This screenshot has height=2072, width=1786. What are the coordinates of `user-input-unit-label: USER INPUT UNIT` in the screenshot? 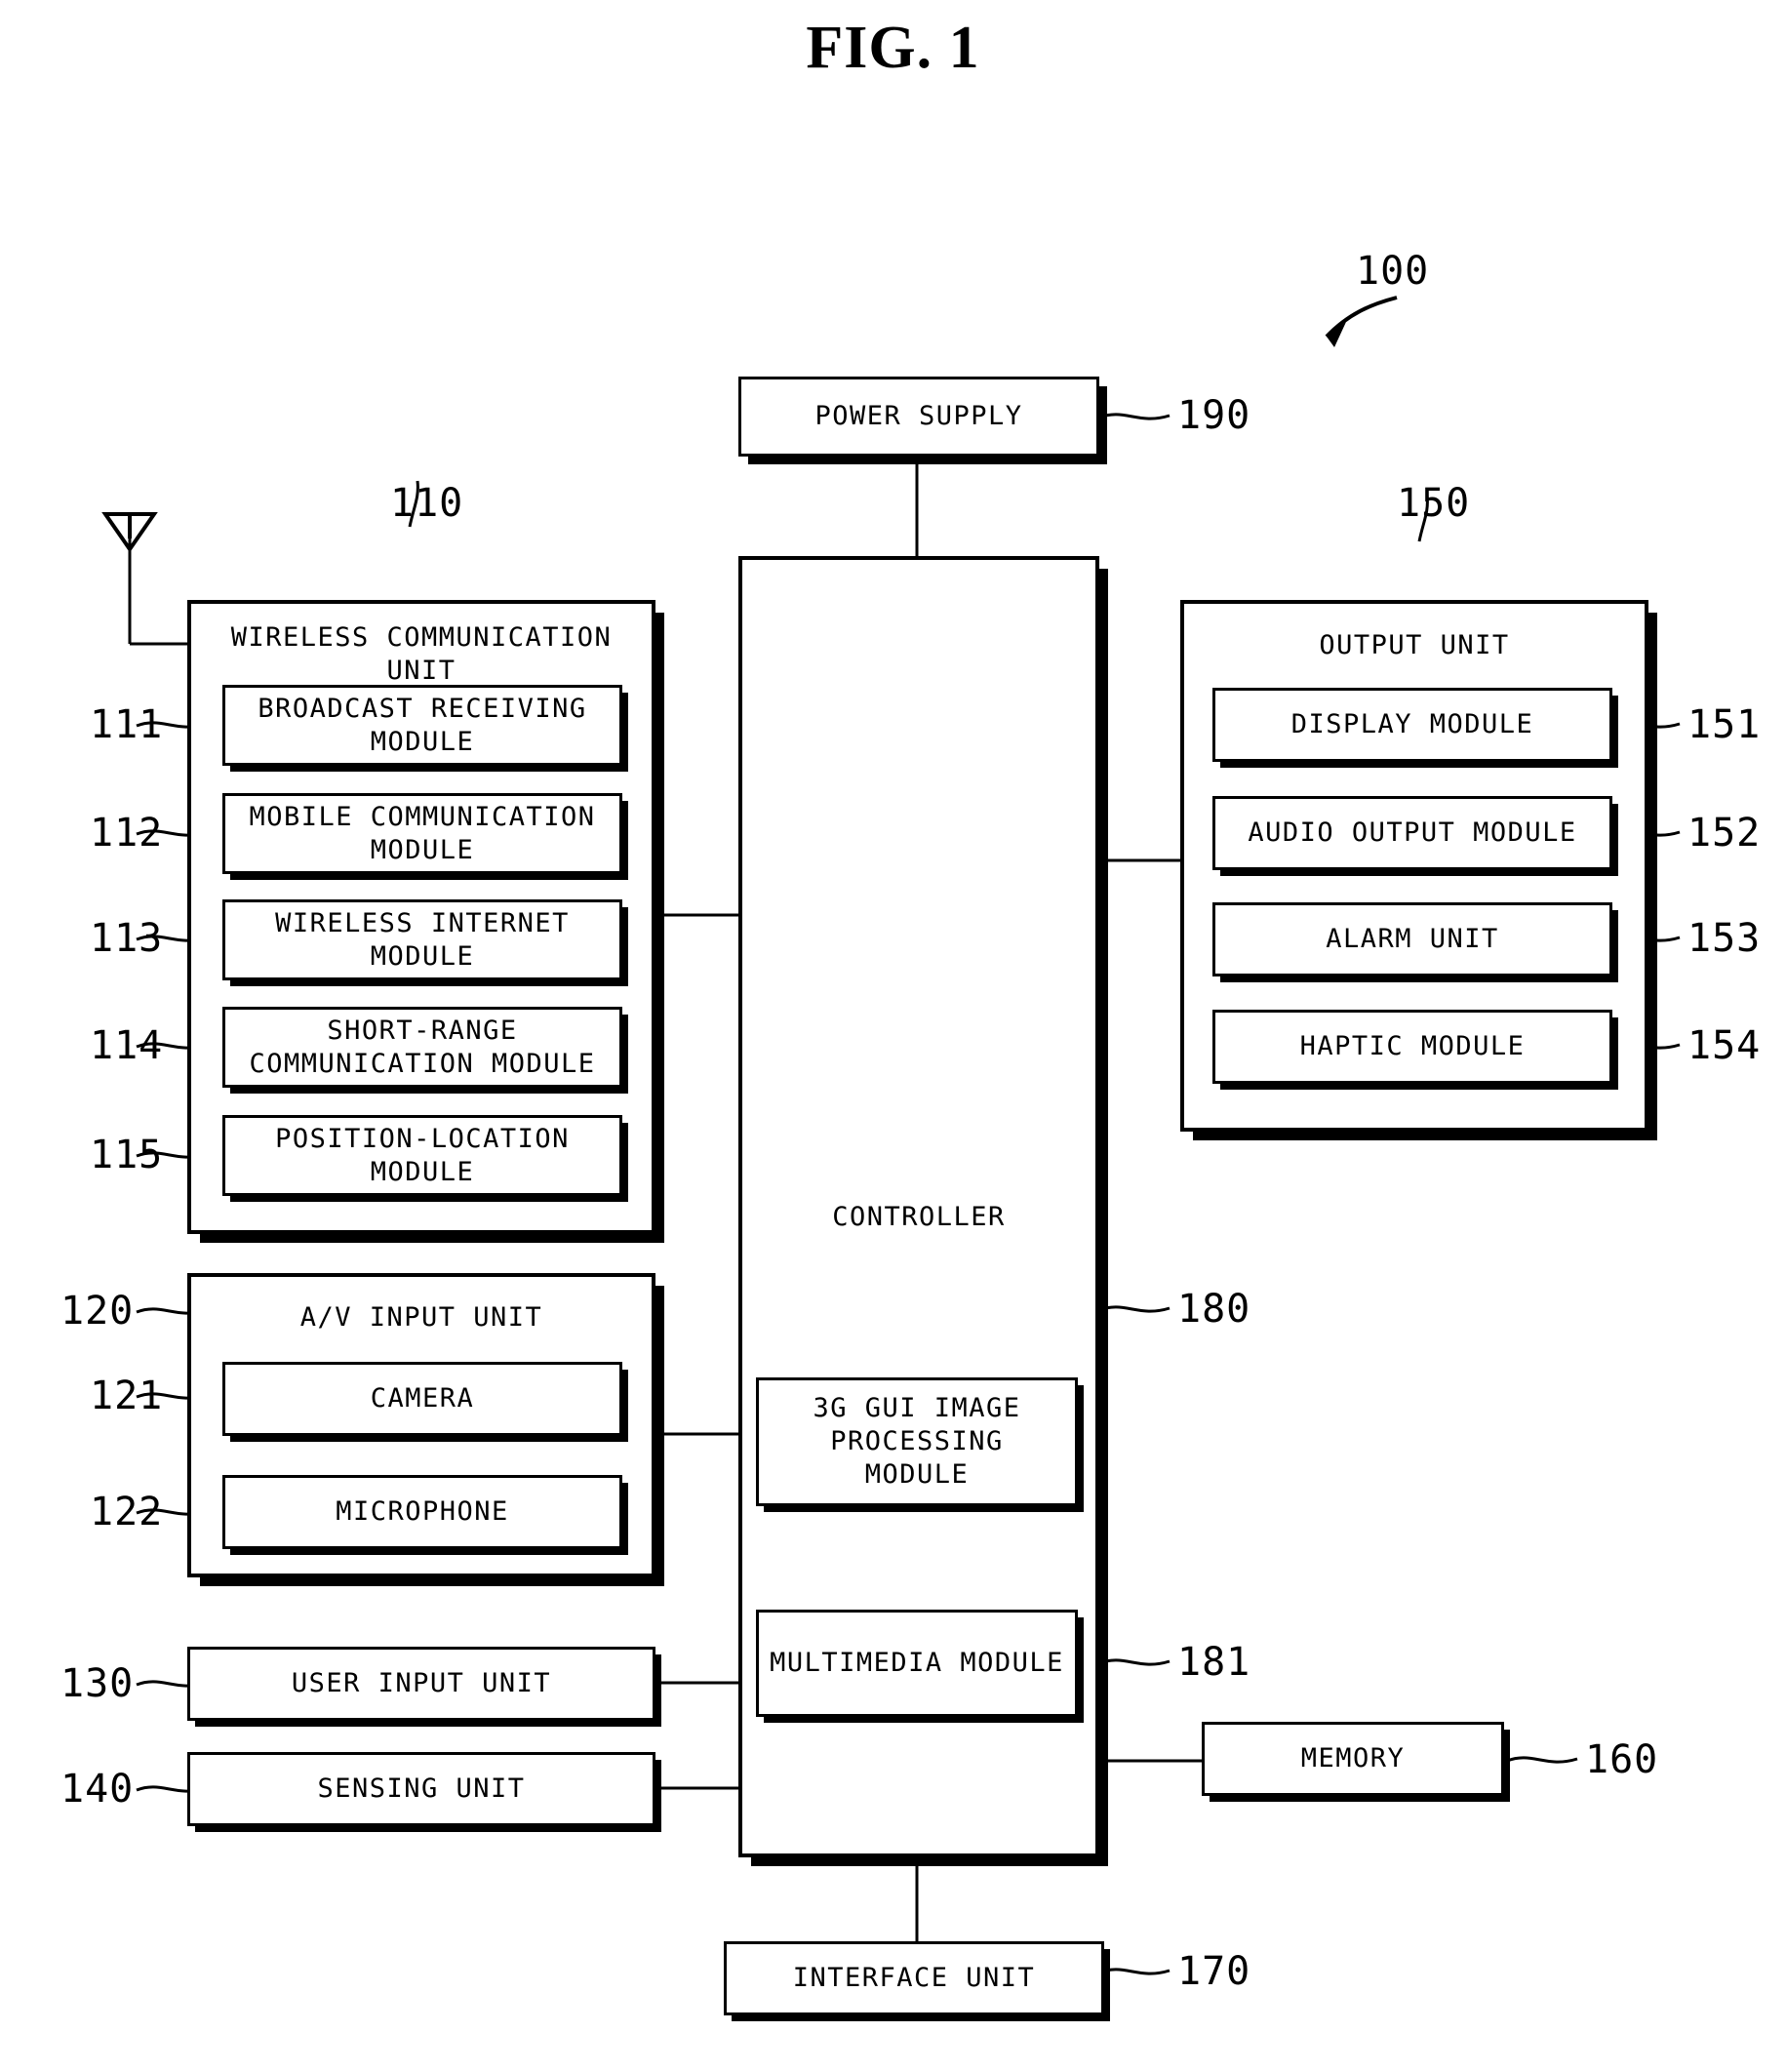 It's located at (421, 1683).